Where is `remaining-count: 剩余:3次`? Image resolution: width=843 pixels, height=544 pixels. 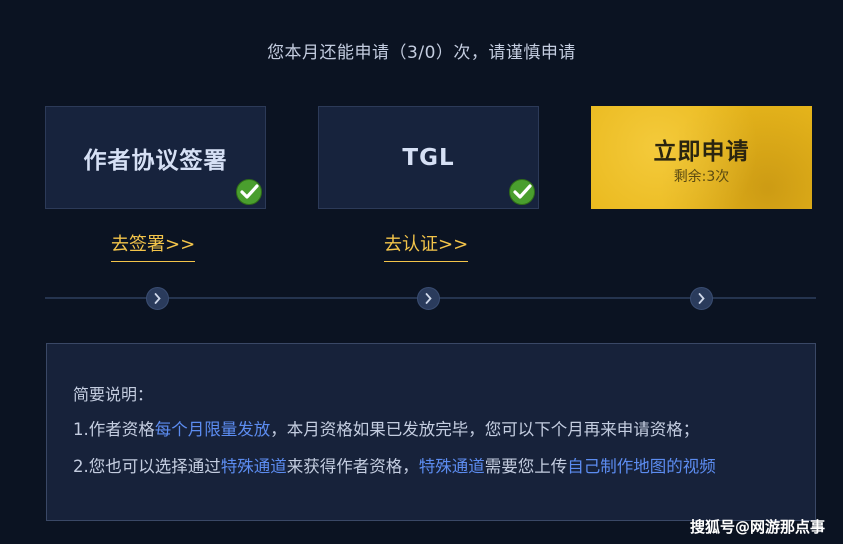 remaining-count: 剩余:3次 is located at coordinates (701, 176).